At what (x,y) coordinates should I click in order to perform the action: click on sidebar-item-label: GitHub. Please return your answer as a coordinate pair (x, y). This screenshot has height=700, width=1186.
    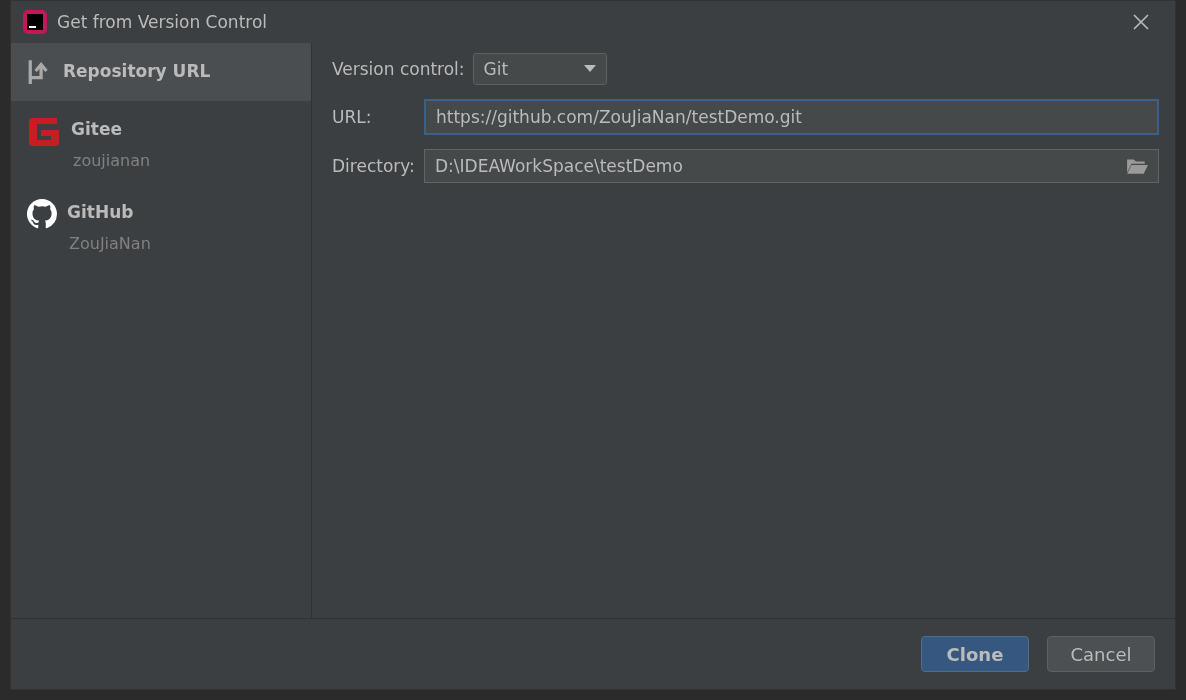
    Looking at the image, I should click on (101, 212).